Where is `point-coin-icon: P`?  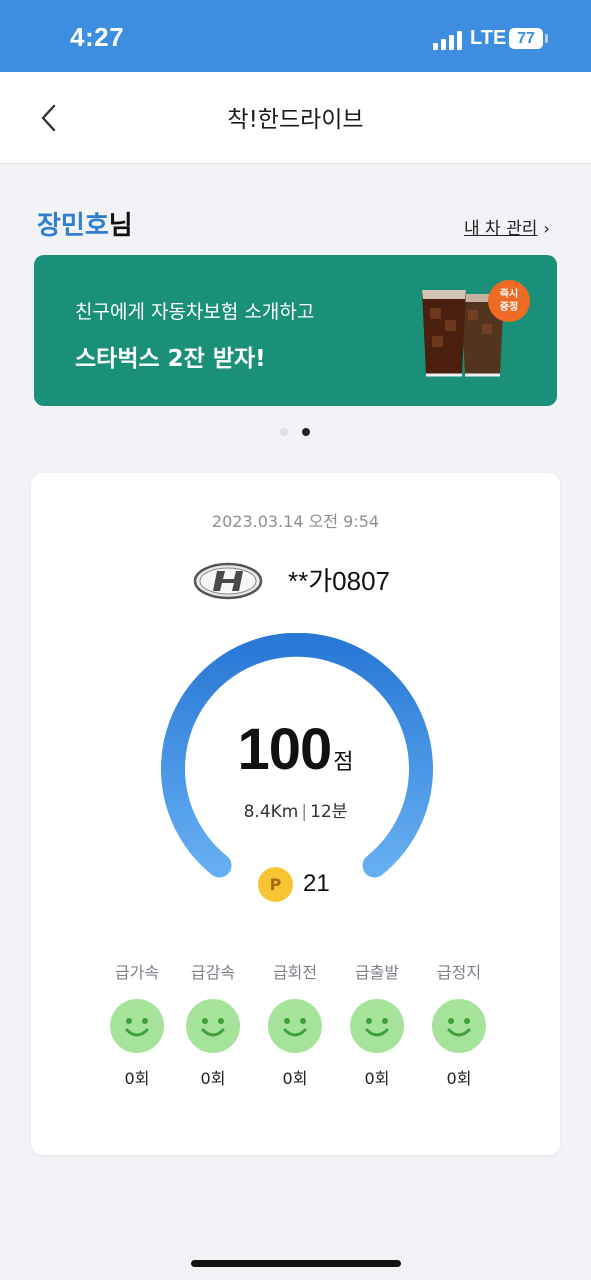 point-coin-icon: P is located at coordinates (275, 884).